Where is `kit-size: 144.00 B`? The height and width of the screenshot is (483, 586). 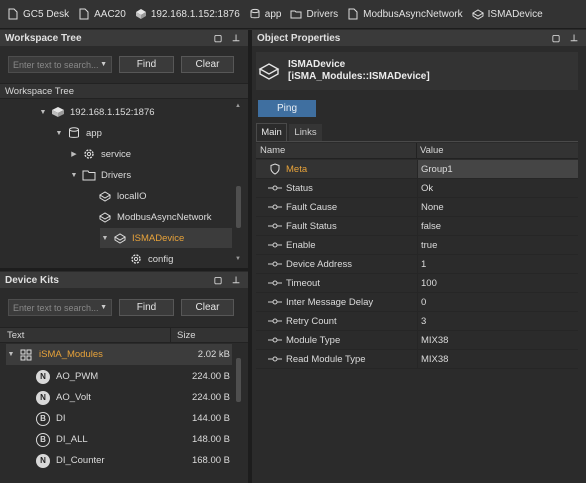 kit-size: 144.00 B is located at coordinates (210, 418).